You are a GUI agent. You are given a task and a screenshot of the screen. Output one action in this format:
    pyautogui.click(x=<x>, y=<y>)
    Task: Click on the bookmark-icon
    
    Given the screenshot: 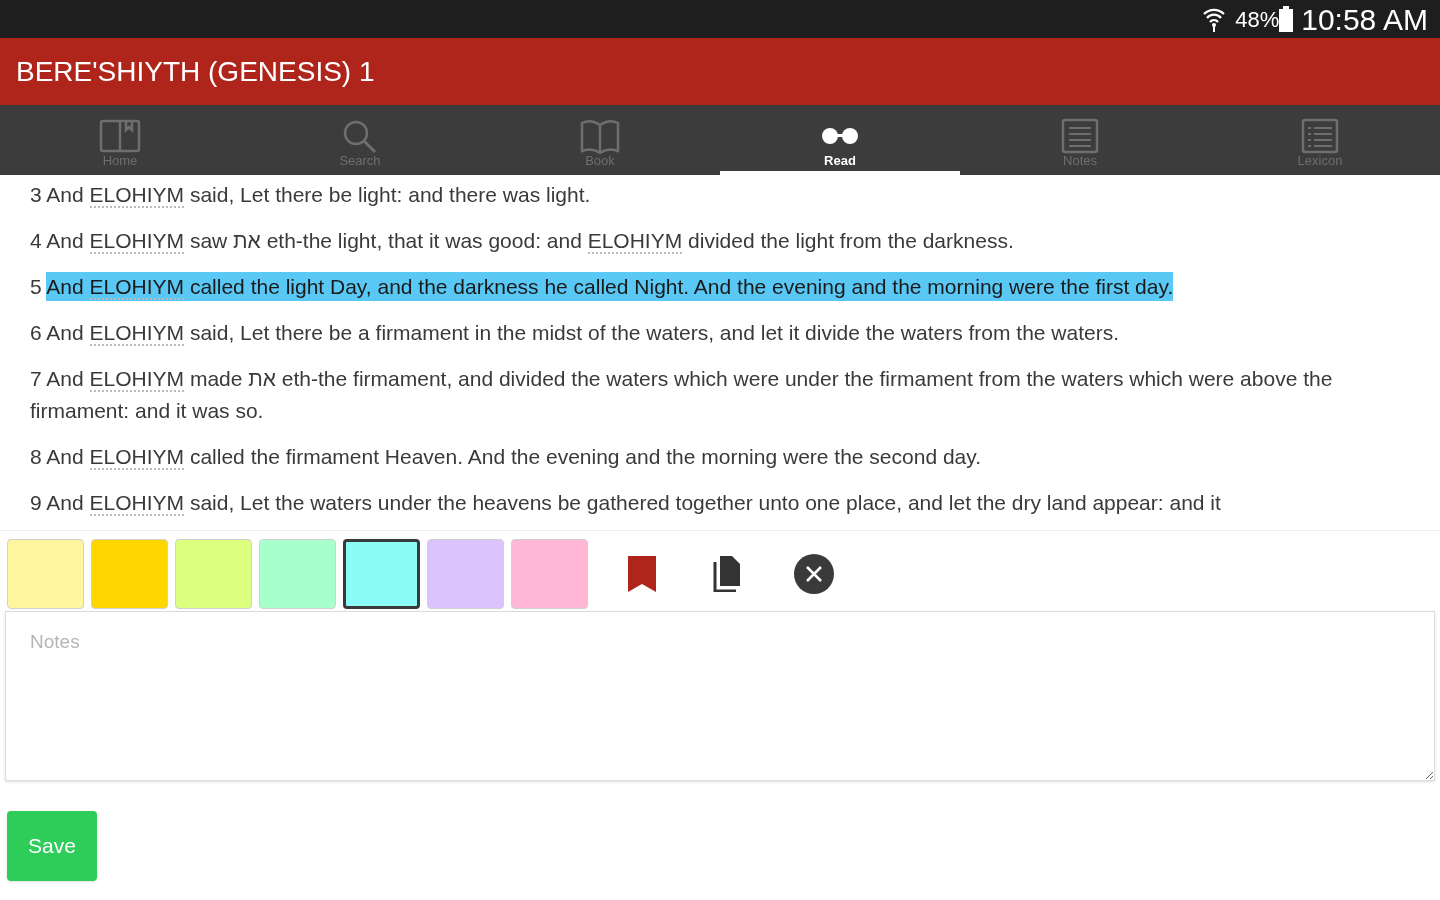 What is the action you would take?
    pyautogui.click(x=642, y=574)
    